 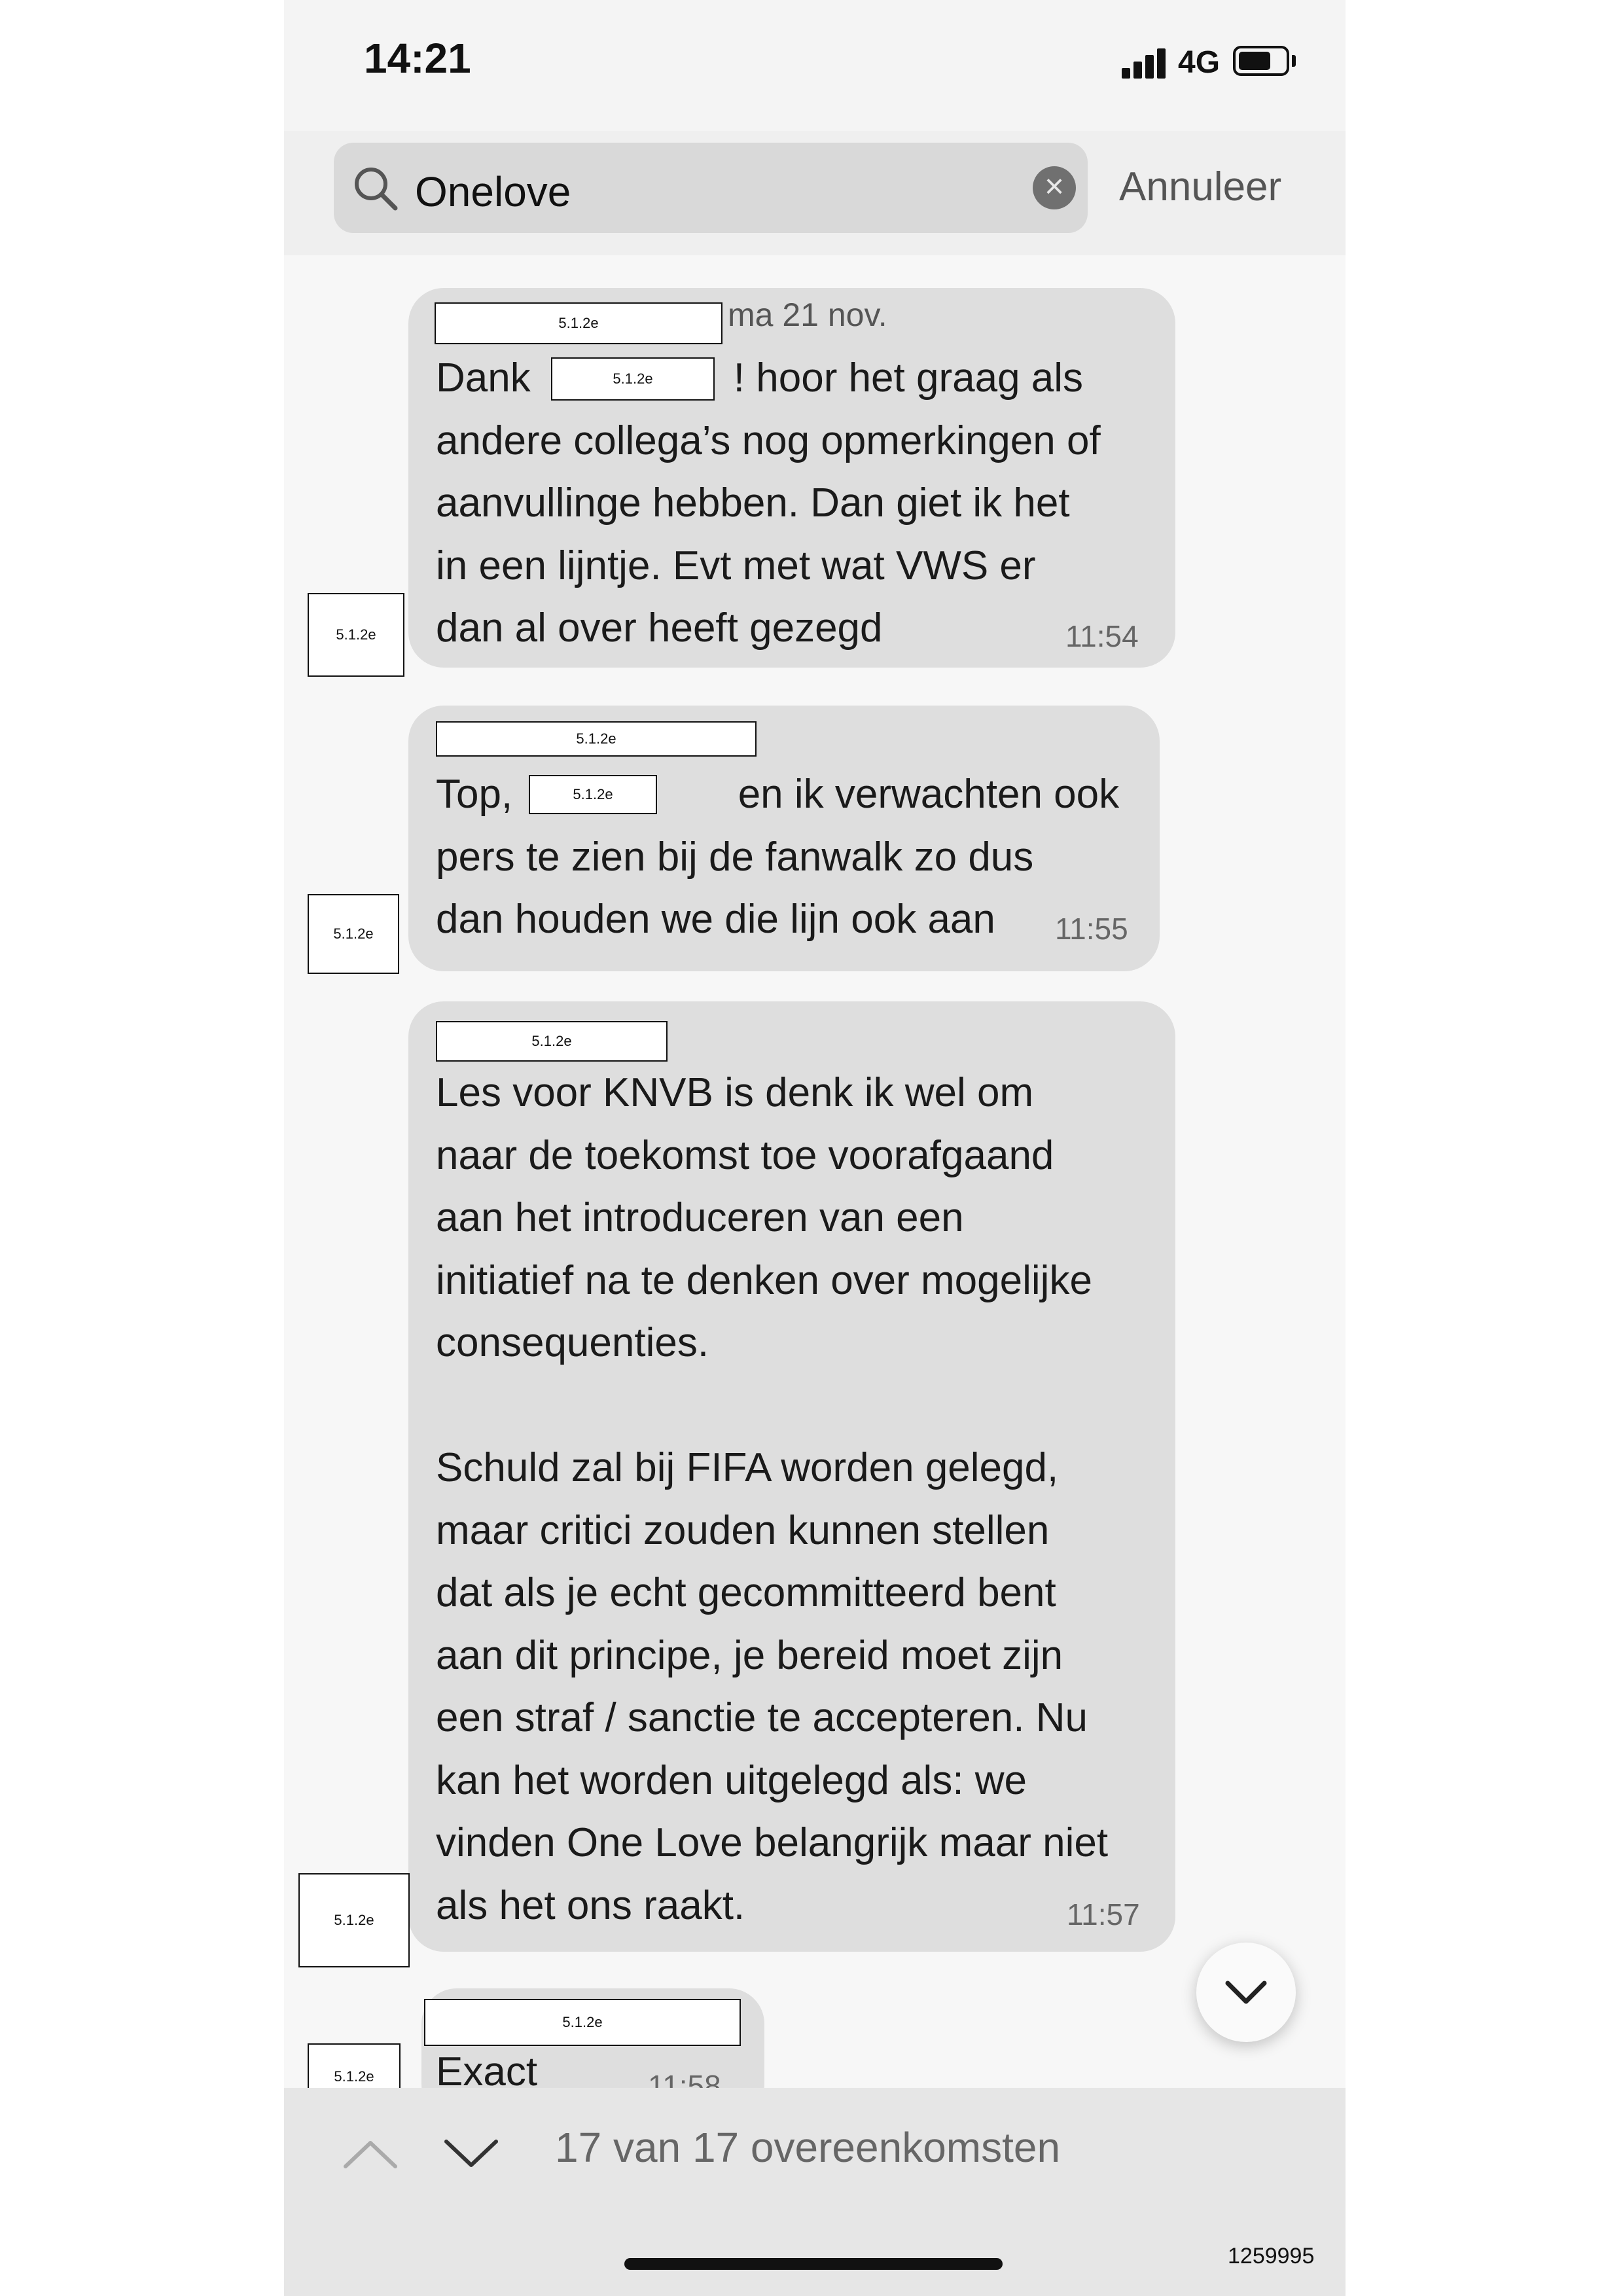 I want to click on previous-match-icon, so click(x=370, y=2153).